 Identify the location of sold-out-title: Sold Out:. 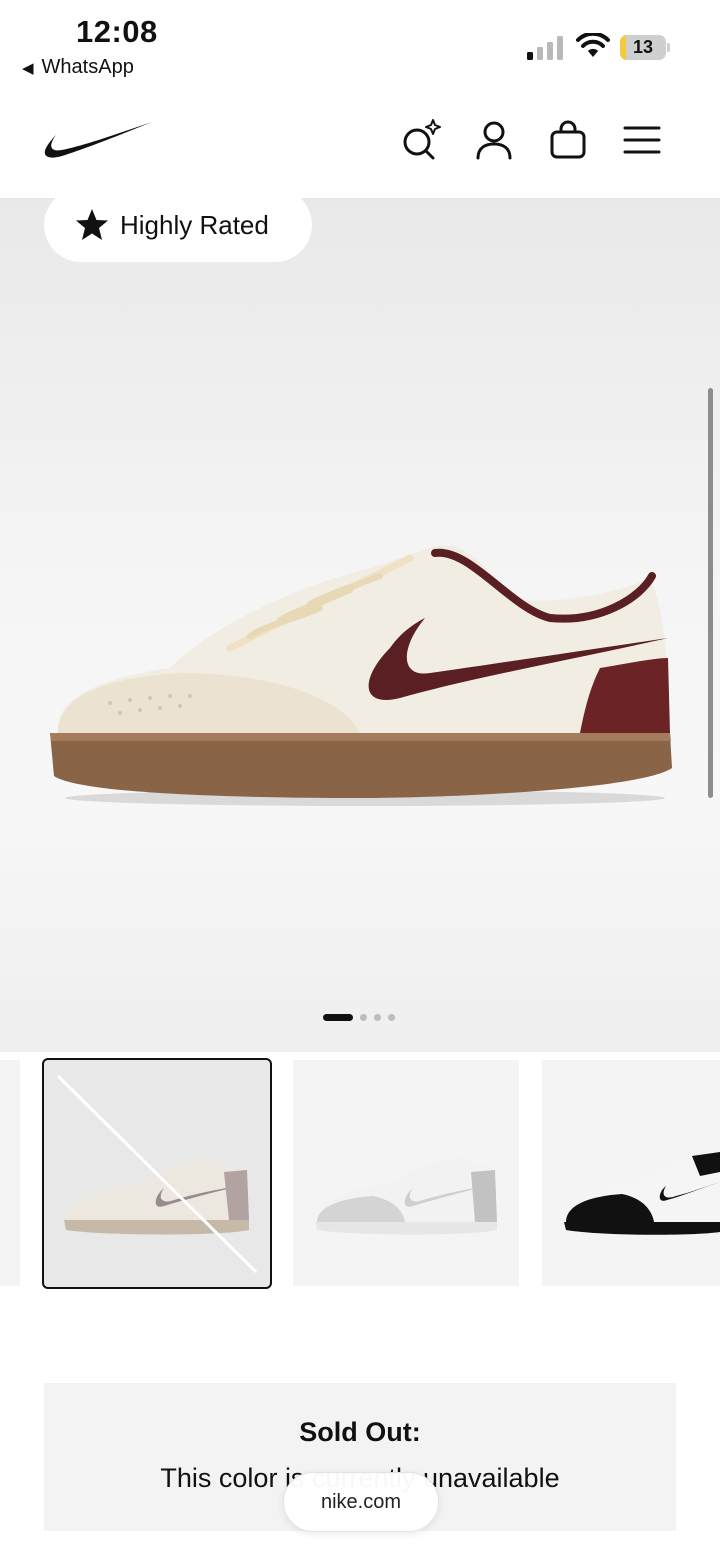
(360, 1432).